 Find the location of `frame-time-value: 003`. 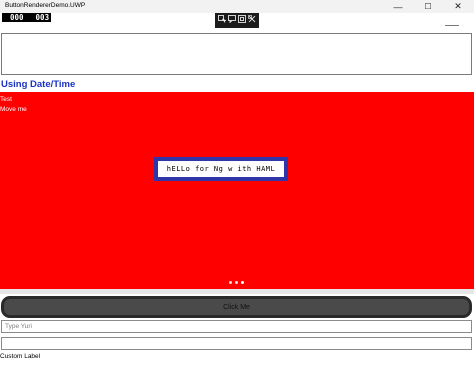

frame-time-value: 003 is located at coordinates (42, 17).